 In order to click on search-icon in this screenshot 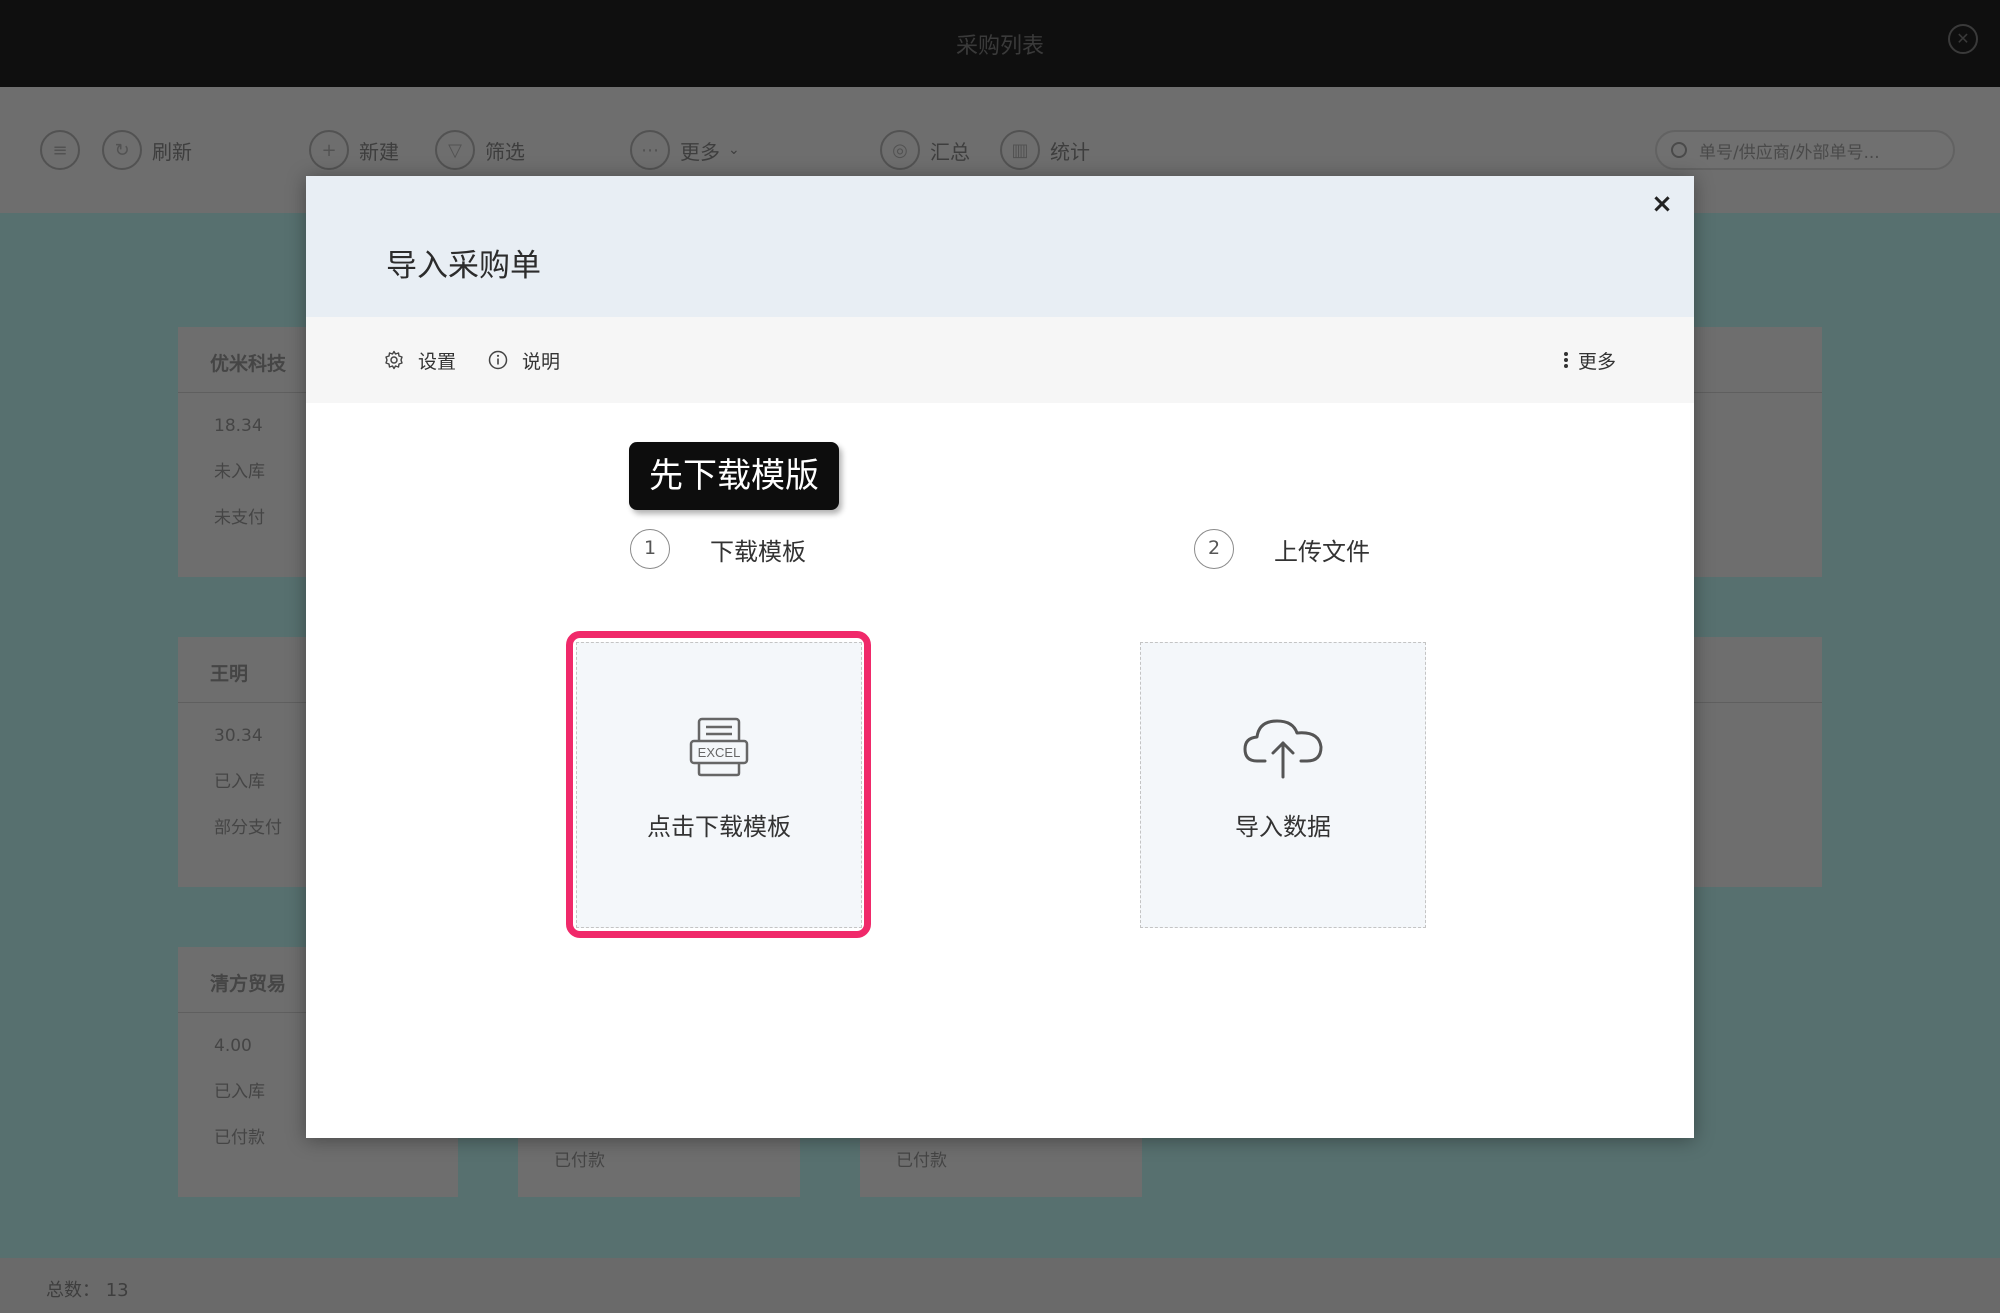, I will do `click(1679, 150)`.